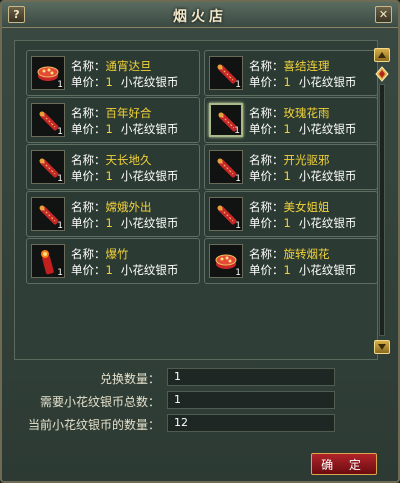 The width and height of the screenshot is (400, 483). What do you see at coordinates (93, 425) in the screenshot?
I see `current-coins-label: 当前小花纹银币的数量：` at bounding box center [93, 425].